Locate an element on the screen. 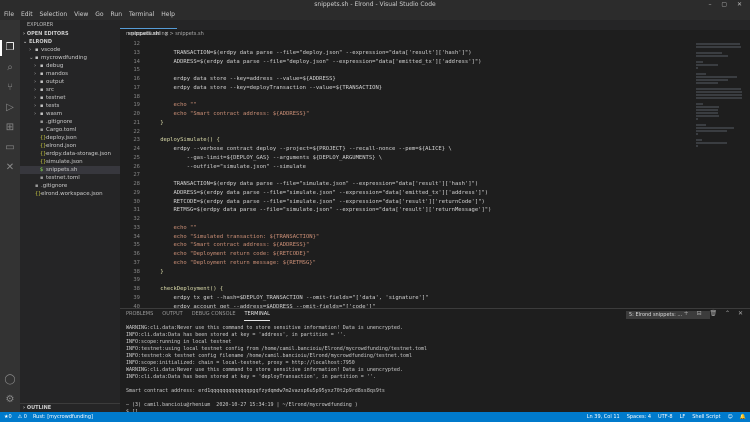 Image resolution: width=750 pixels, height=422 pixels. status-bar-left: ★0 ⚠ 0 Rust: [mycrowdfunding] is located at coordinates (51, 417).